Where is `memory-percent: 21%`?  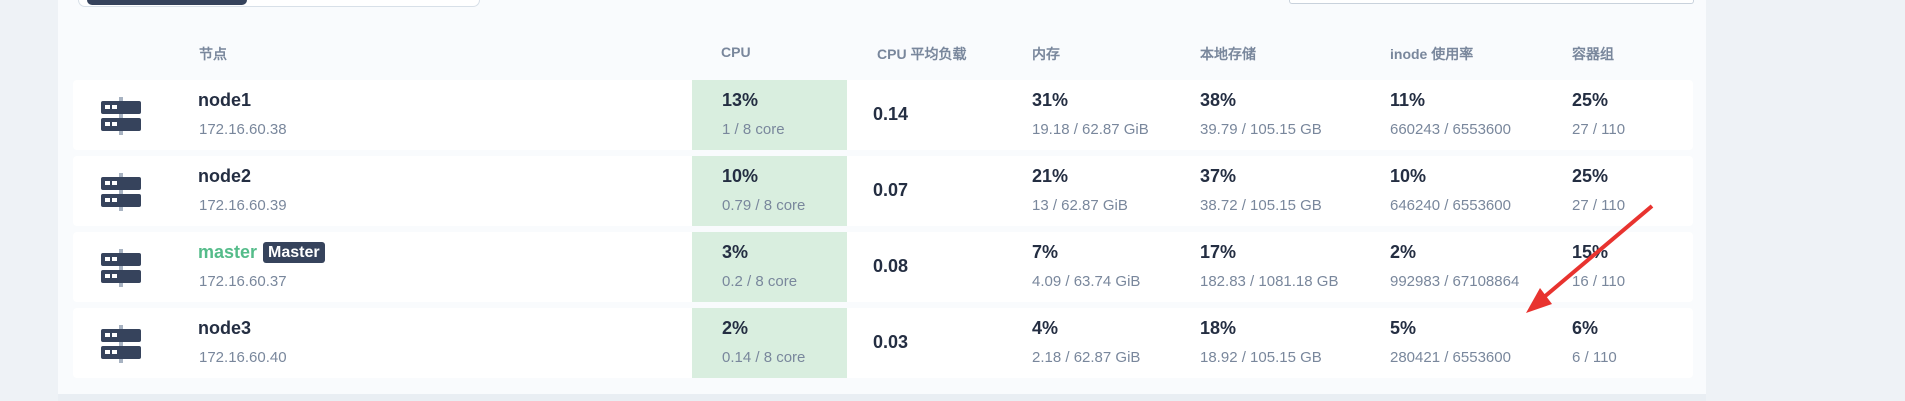
memory-percent: 21% is located at coordinates (1050, 176).